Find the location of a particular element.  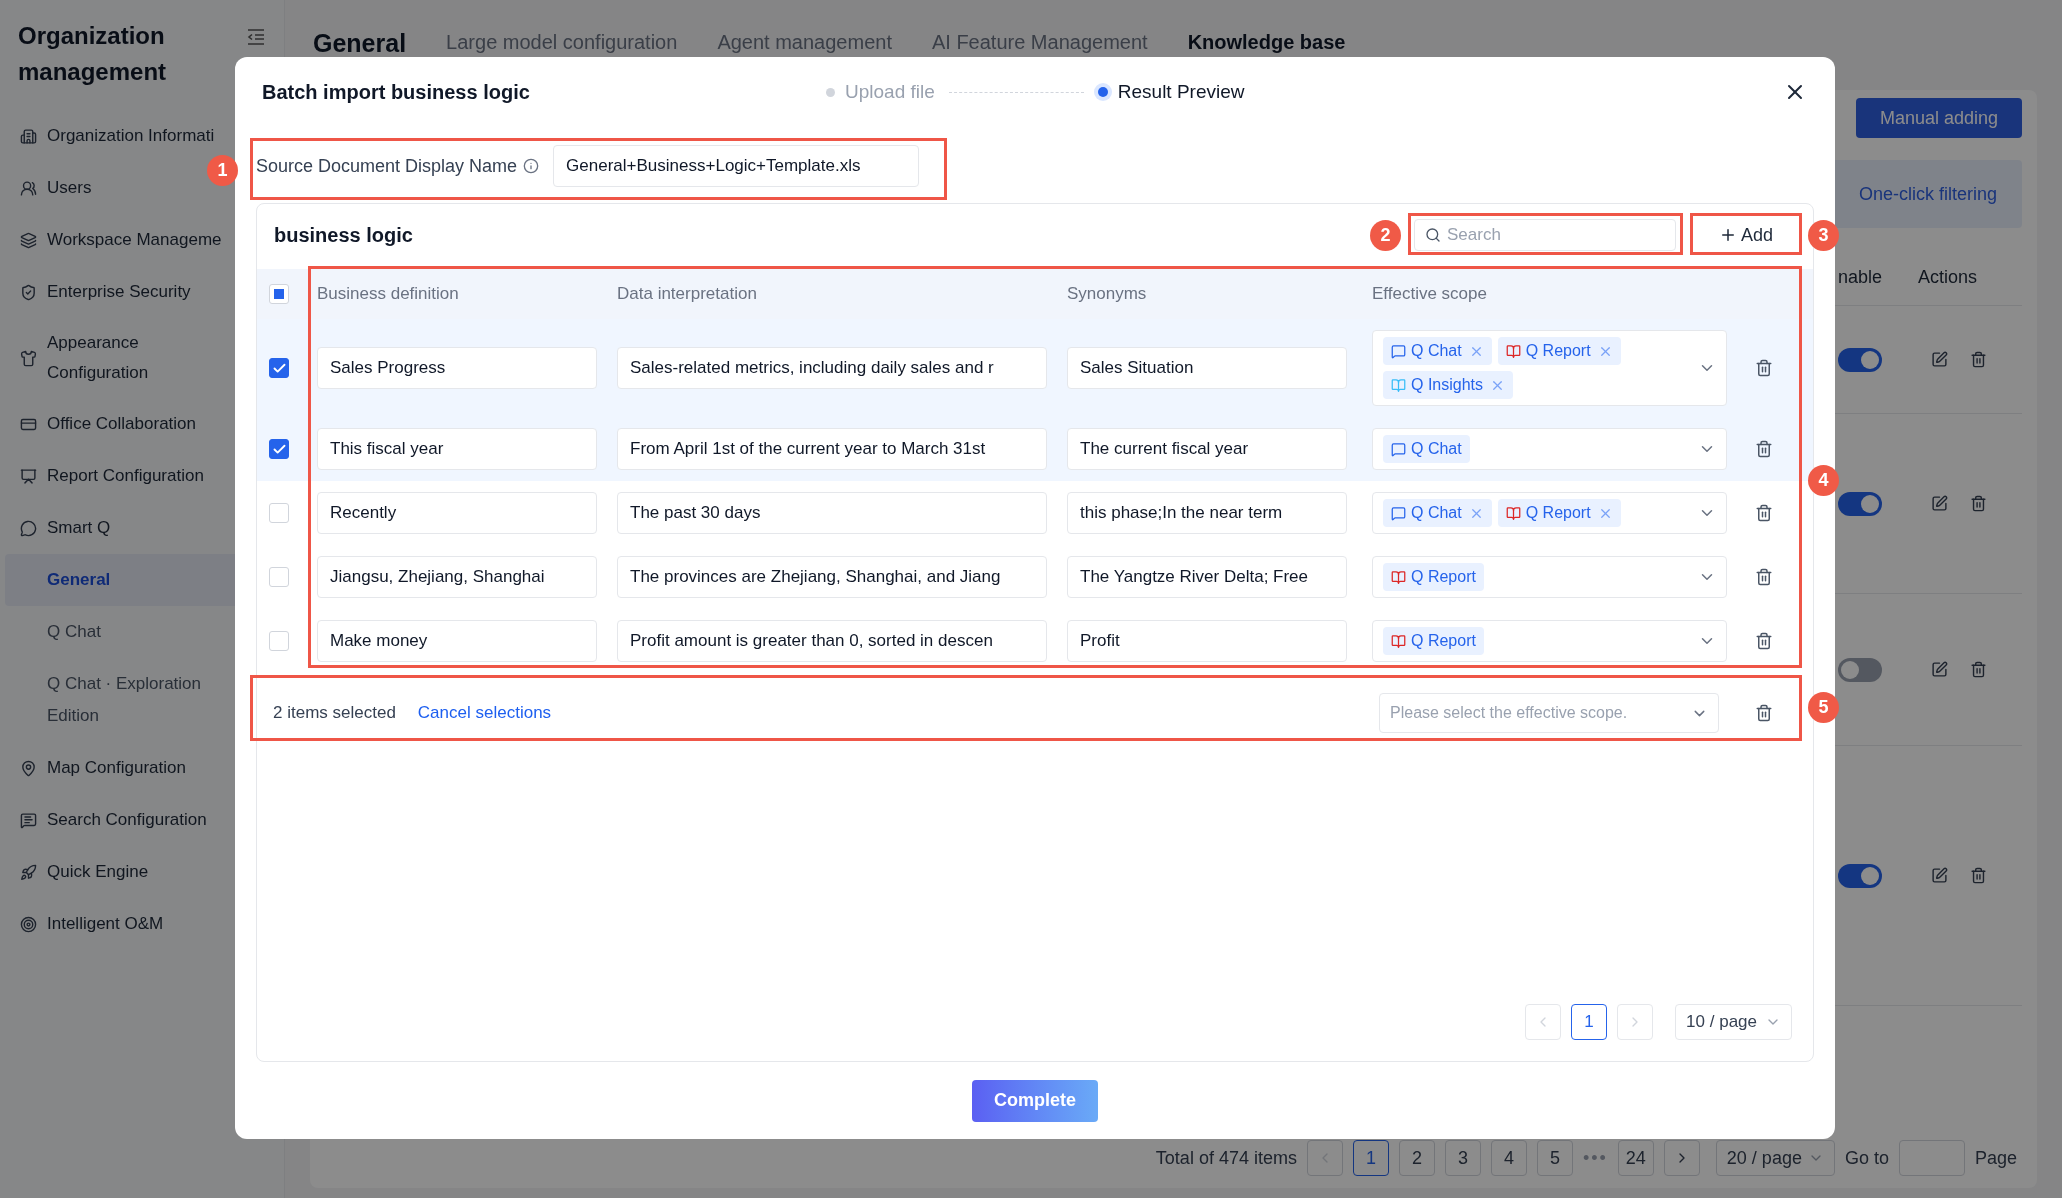

tab: Knowledge base is located at coordinates (1266, 42).